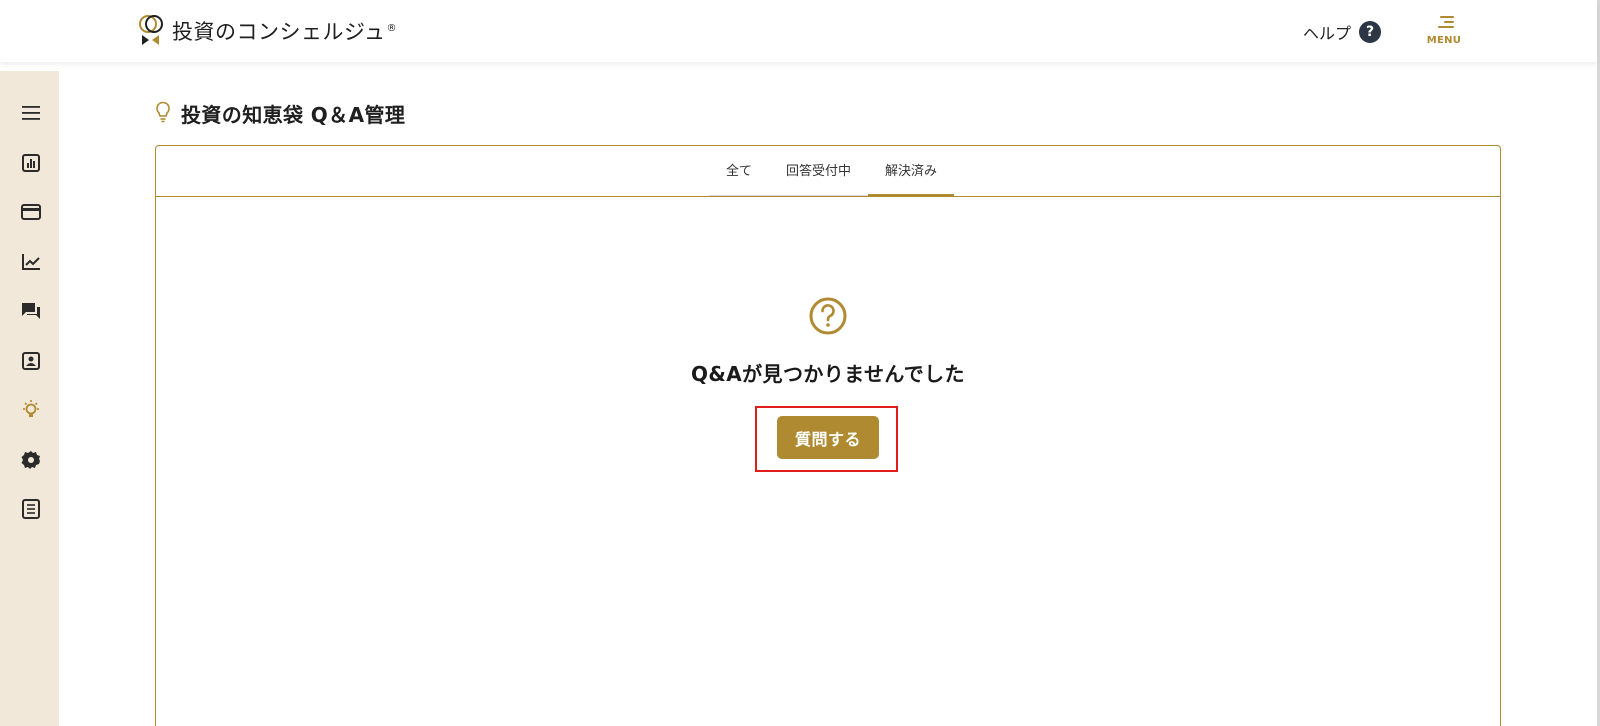  I want to click on tabs-bar: 全て 回答受付中 解決済み, so click(828, 171).